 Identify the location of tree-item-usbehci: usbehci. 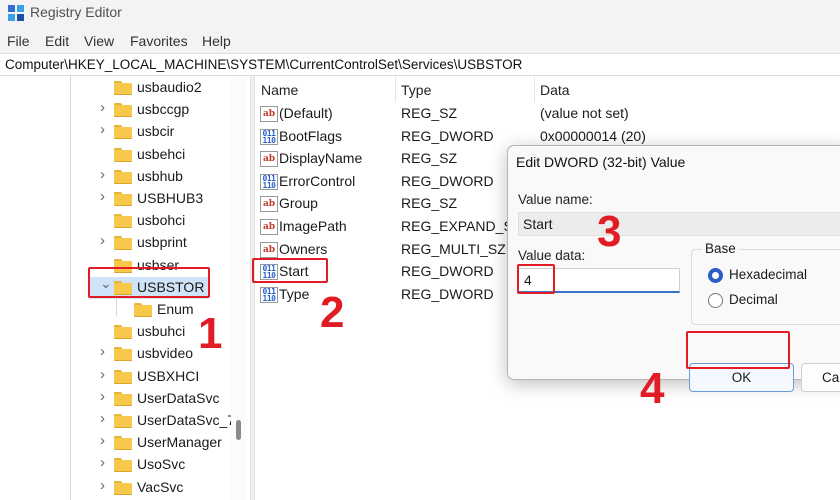
(114, 155).